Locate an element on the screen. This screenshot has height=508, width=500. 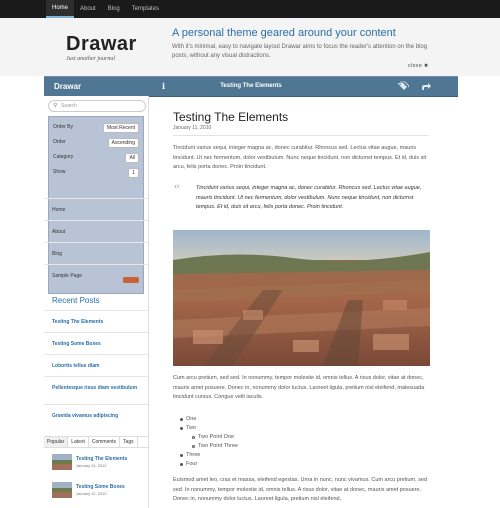
recent-posts-heading: Recent Posts is located at coordinates (76, 300).